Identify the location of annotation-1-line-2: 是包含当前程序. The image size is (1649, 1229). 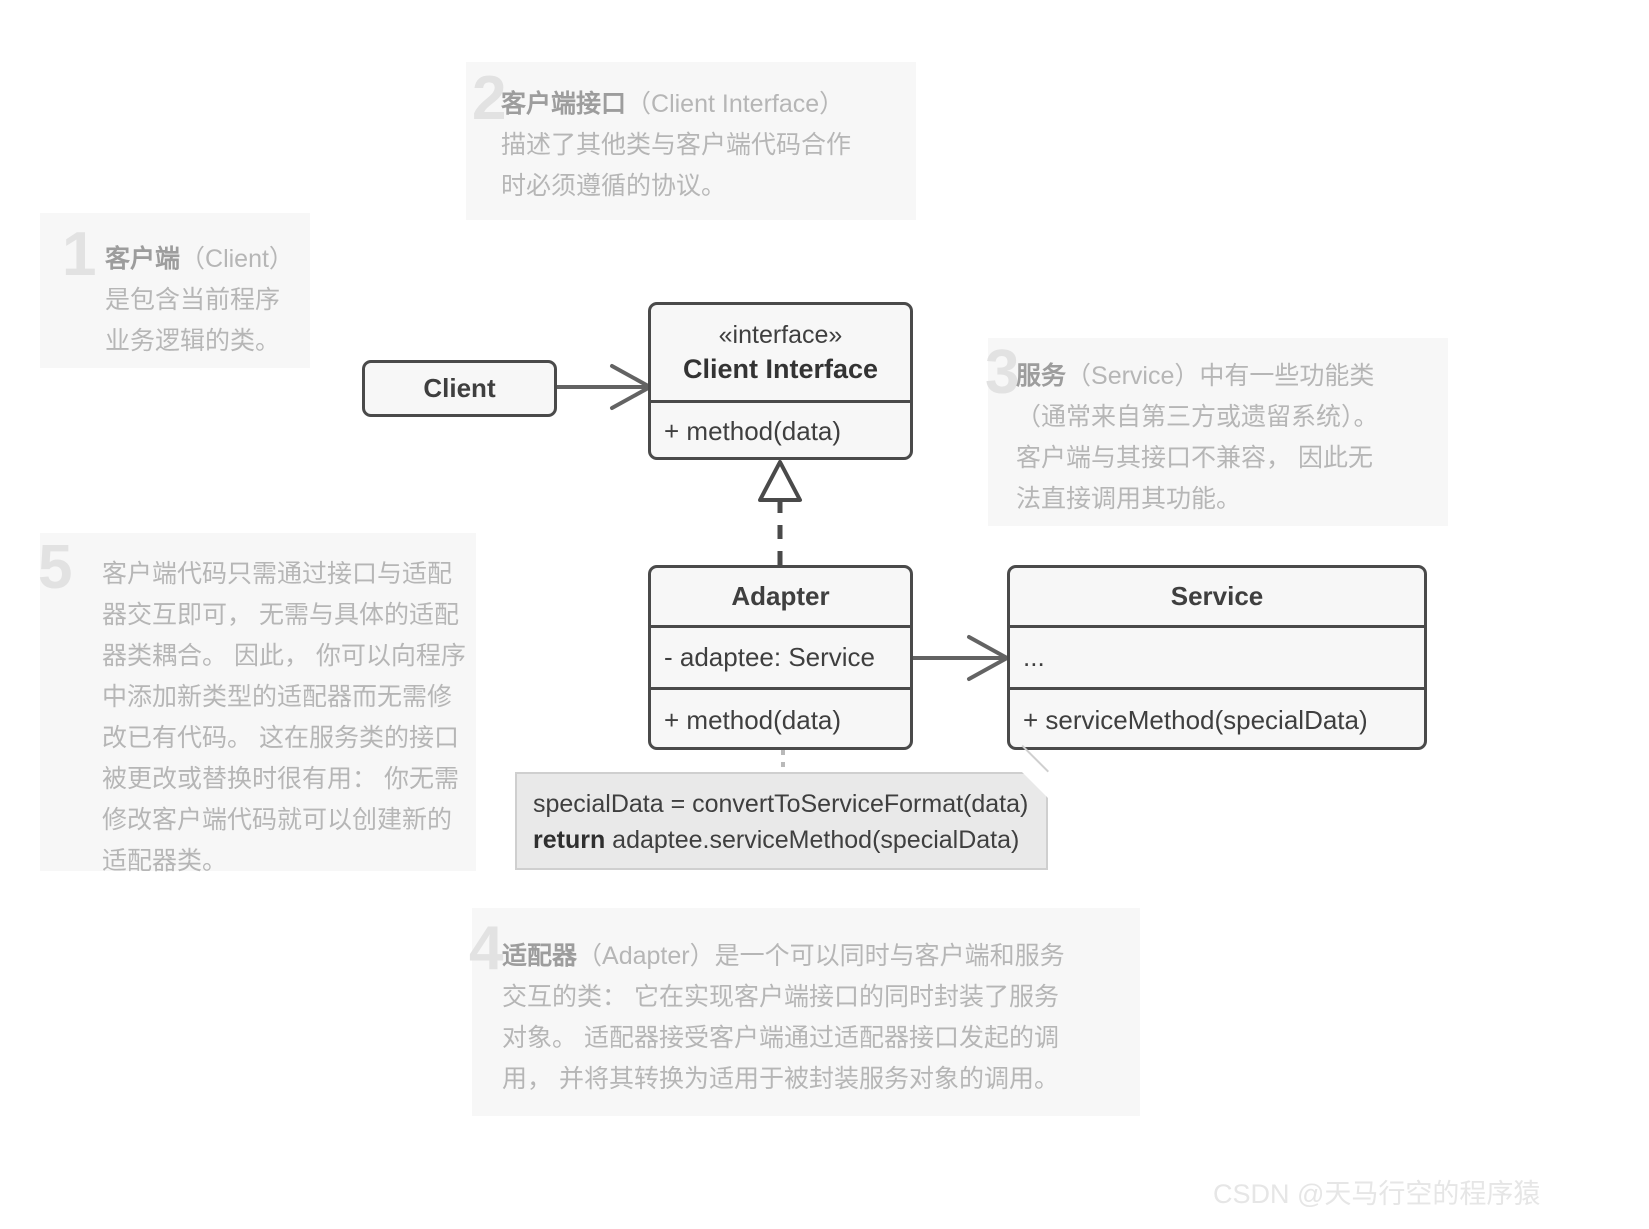
(193, 300).